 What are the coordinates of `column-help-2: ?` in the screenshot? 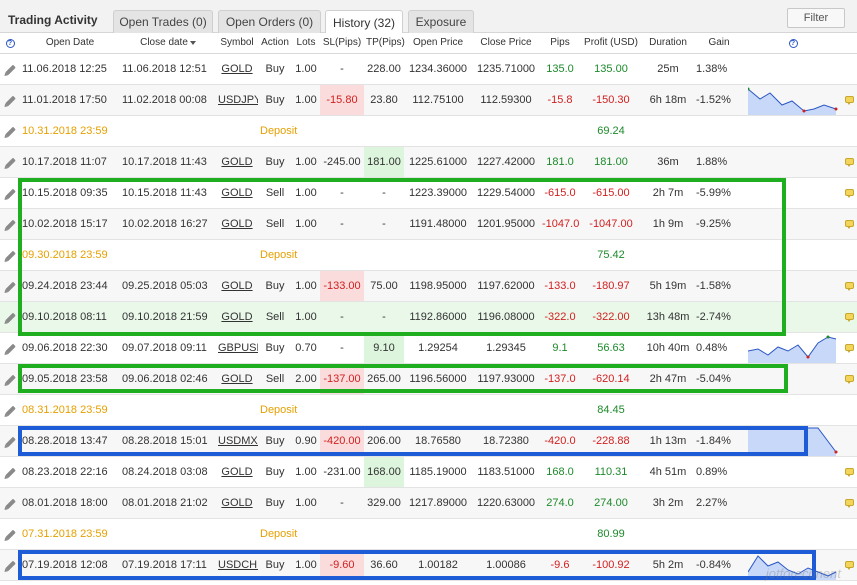 It's located at (793, 43).